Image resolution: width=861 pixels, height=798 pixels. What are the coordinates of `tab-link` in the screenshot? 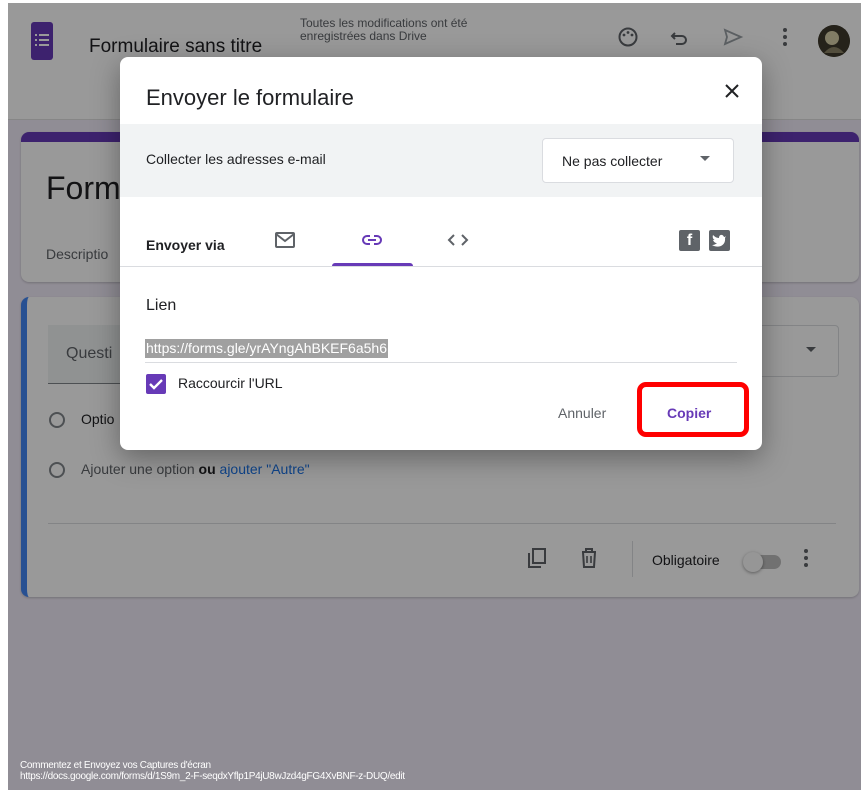 It's located at (372, 243).